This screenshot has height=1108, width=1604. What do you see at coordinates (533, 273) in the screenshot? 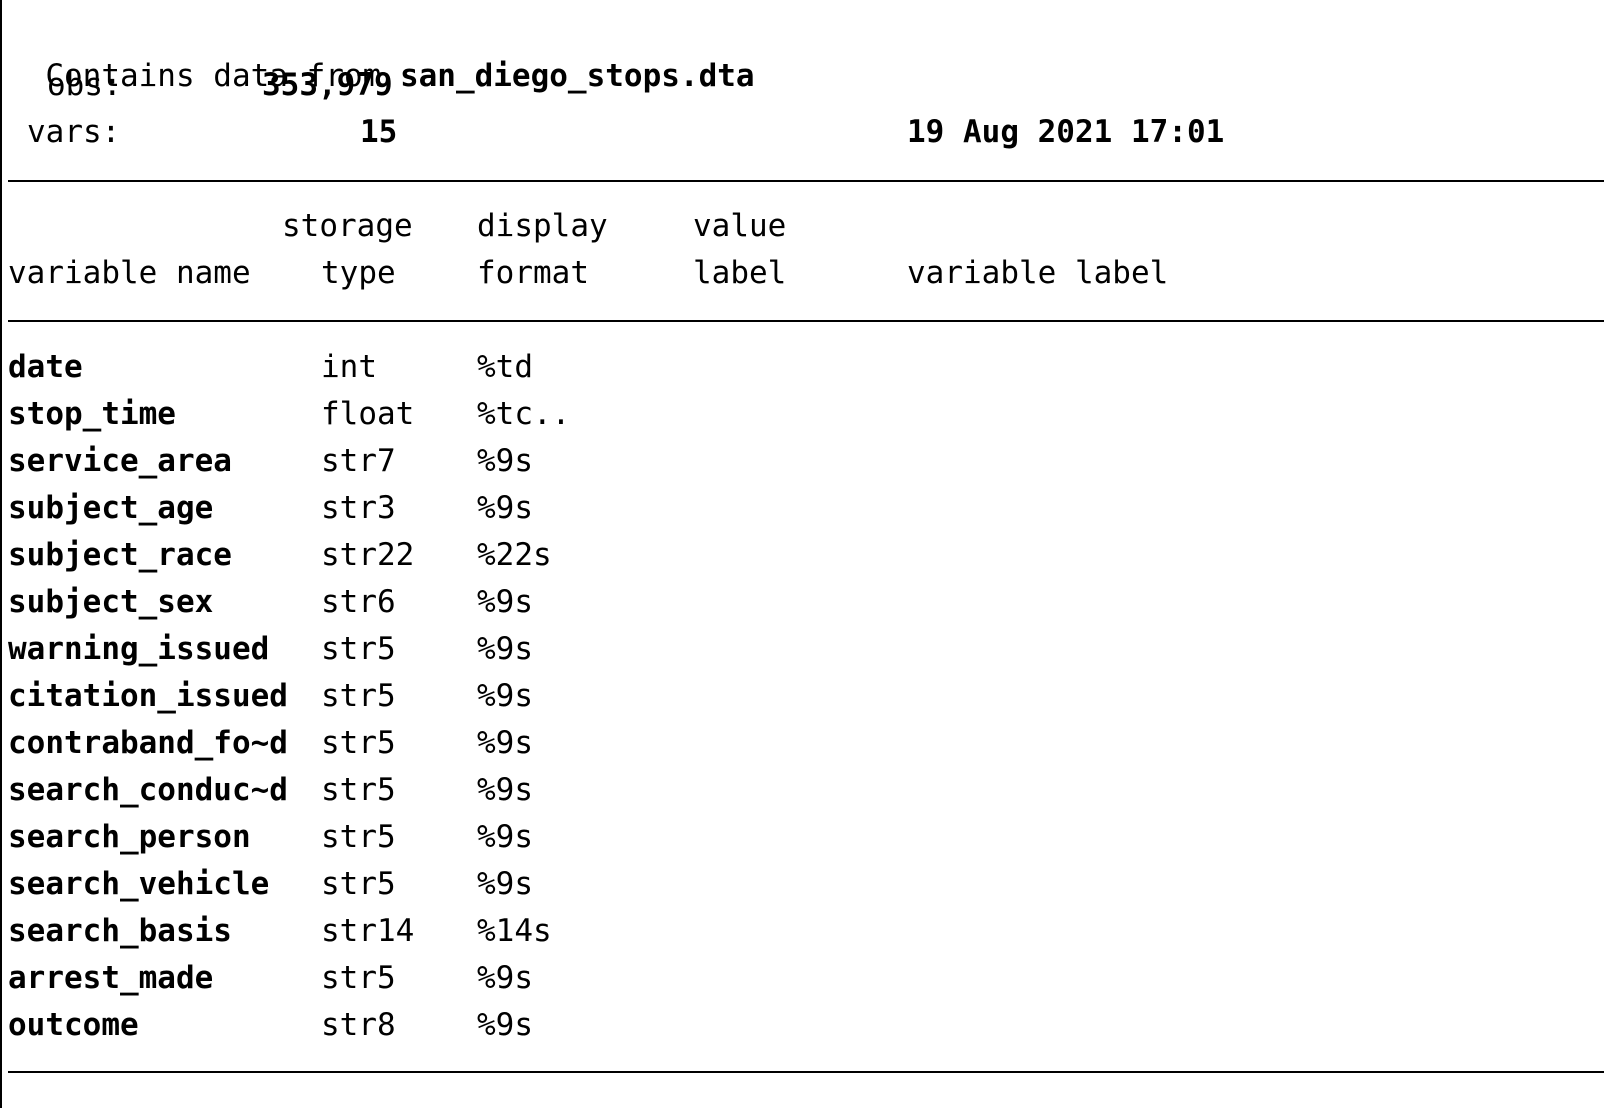
I see `header-format: format` at bounding box center [533, 273].